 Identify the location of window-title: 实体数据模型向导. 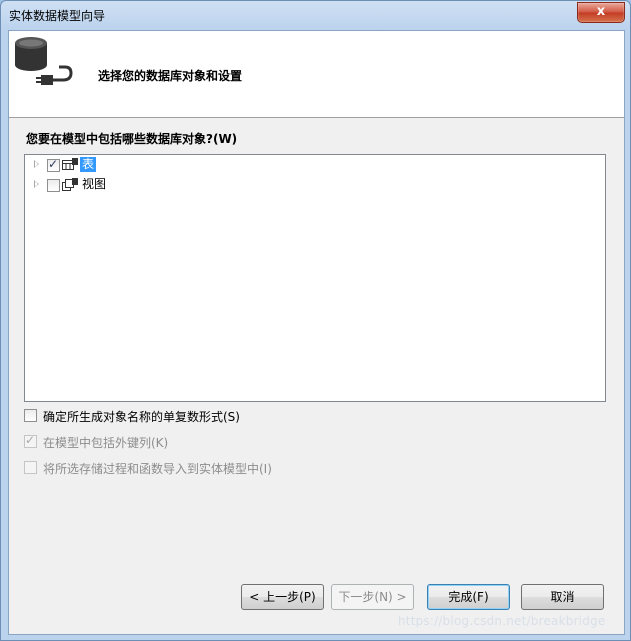
(57, 16).